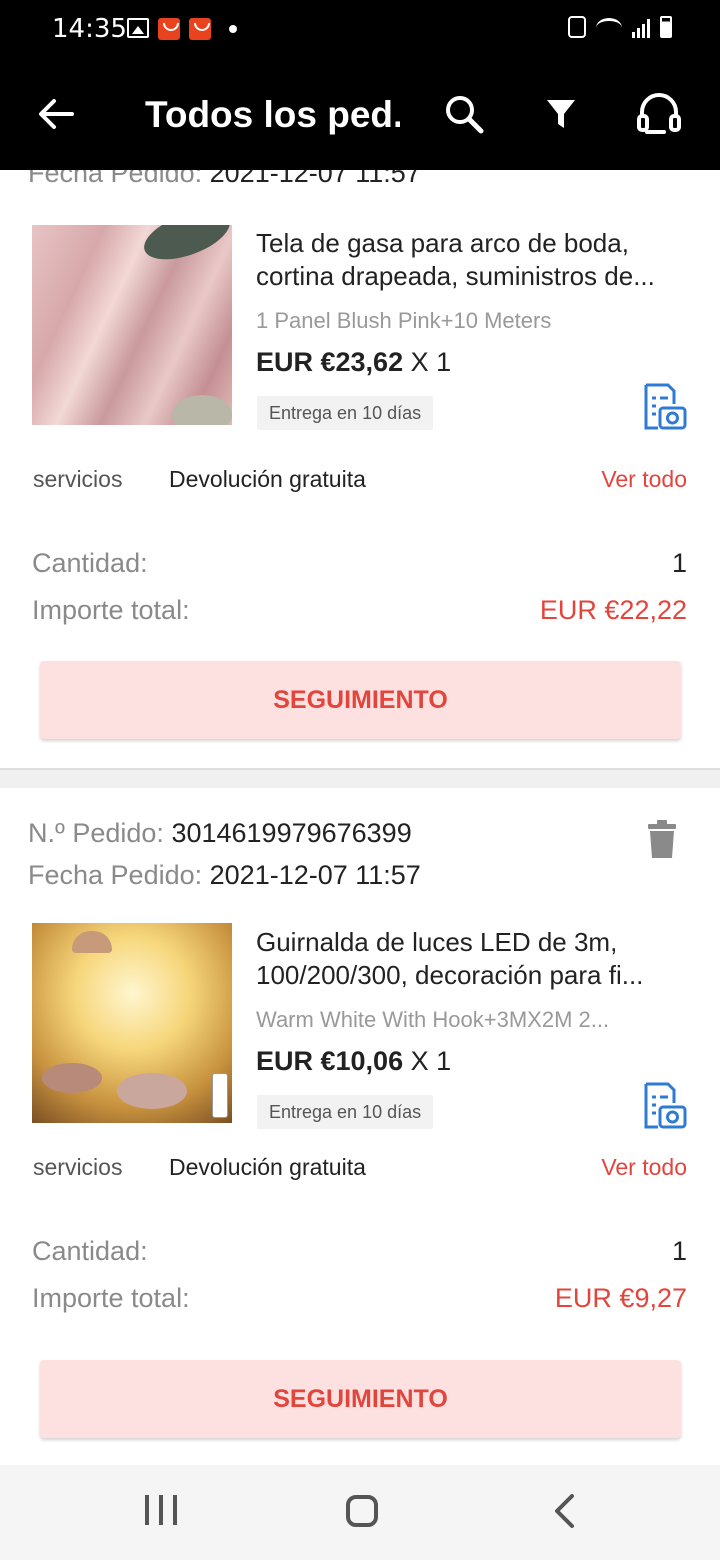 The width and height of the screenshot is (720, 1560). What do you see at coordinates (161, 1511) in the screenshot?
I see `recents-icon` at bounding box center [161, 1511].